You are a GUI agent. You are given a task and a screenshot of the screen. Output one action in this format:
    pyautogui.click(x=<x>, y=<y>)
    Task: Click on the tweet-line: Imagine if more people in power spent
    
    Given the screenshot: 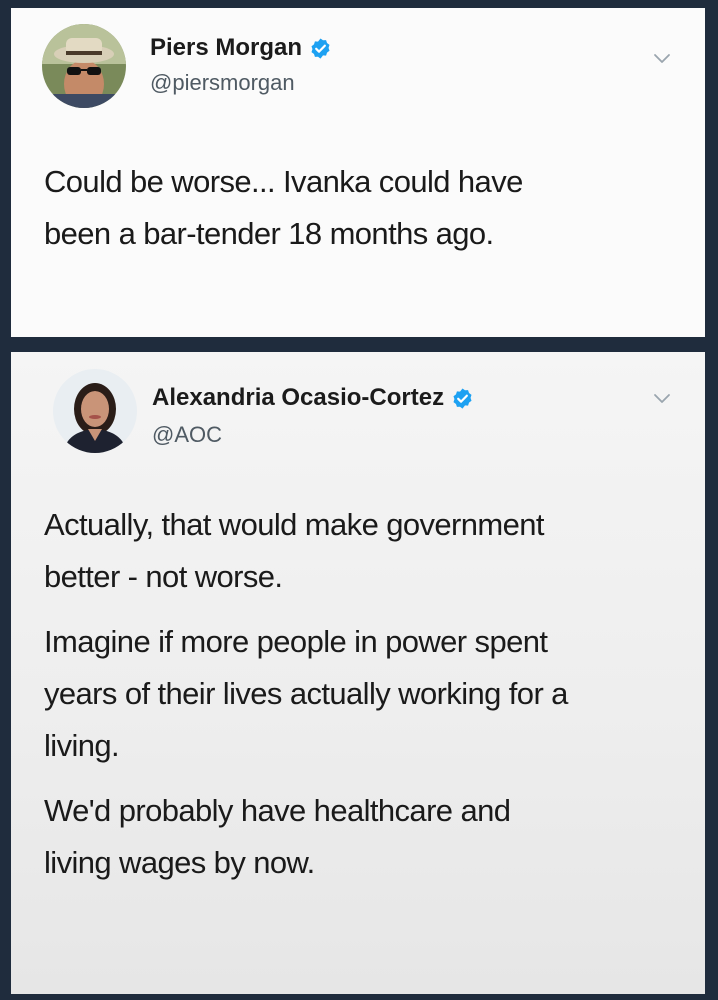 What is the action you would take?
    pyautogui.click(x=296, y=641)
    